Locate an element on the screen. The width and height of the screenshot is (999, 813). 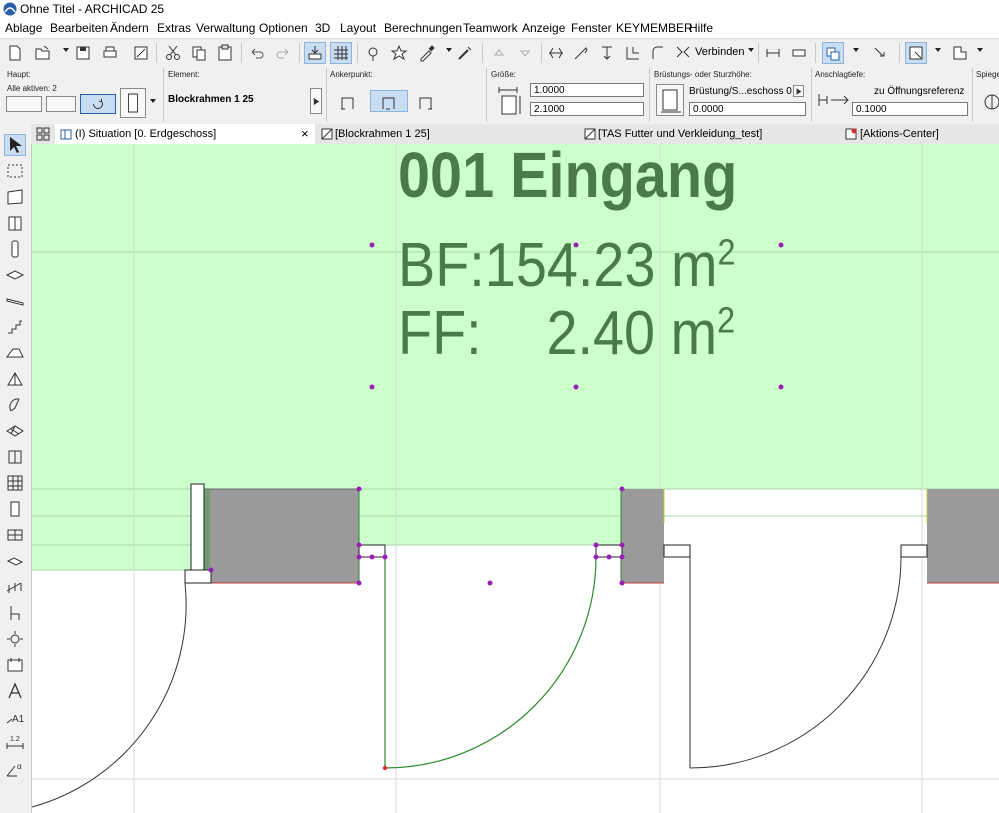
grid-snap-button is located at coordinates (341, 53).